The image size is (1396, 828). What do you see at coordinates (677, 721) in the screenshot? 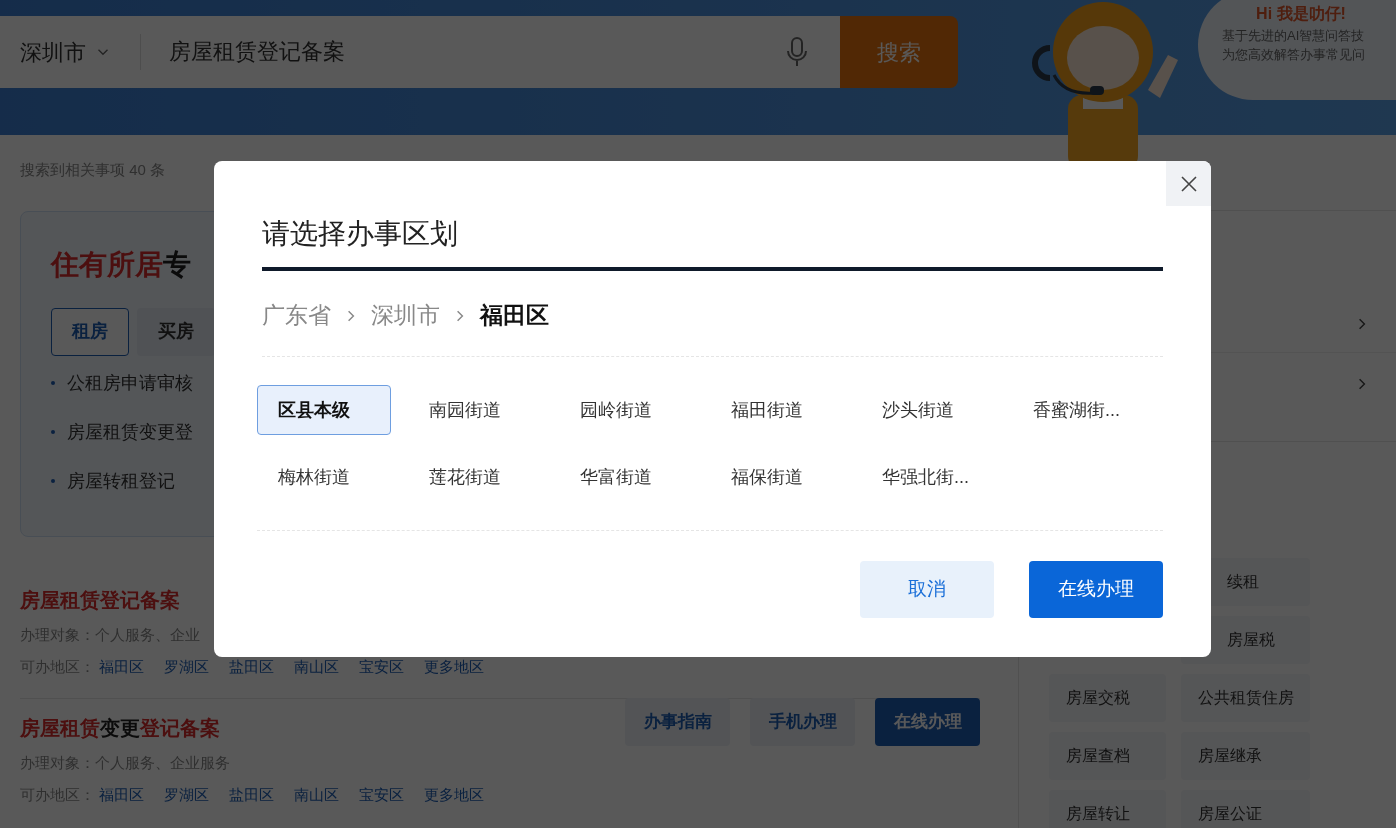
I see `action-button: 办事指南` at bounding box center [677, 721].